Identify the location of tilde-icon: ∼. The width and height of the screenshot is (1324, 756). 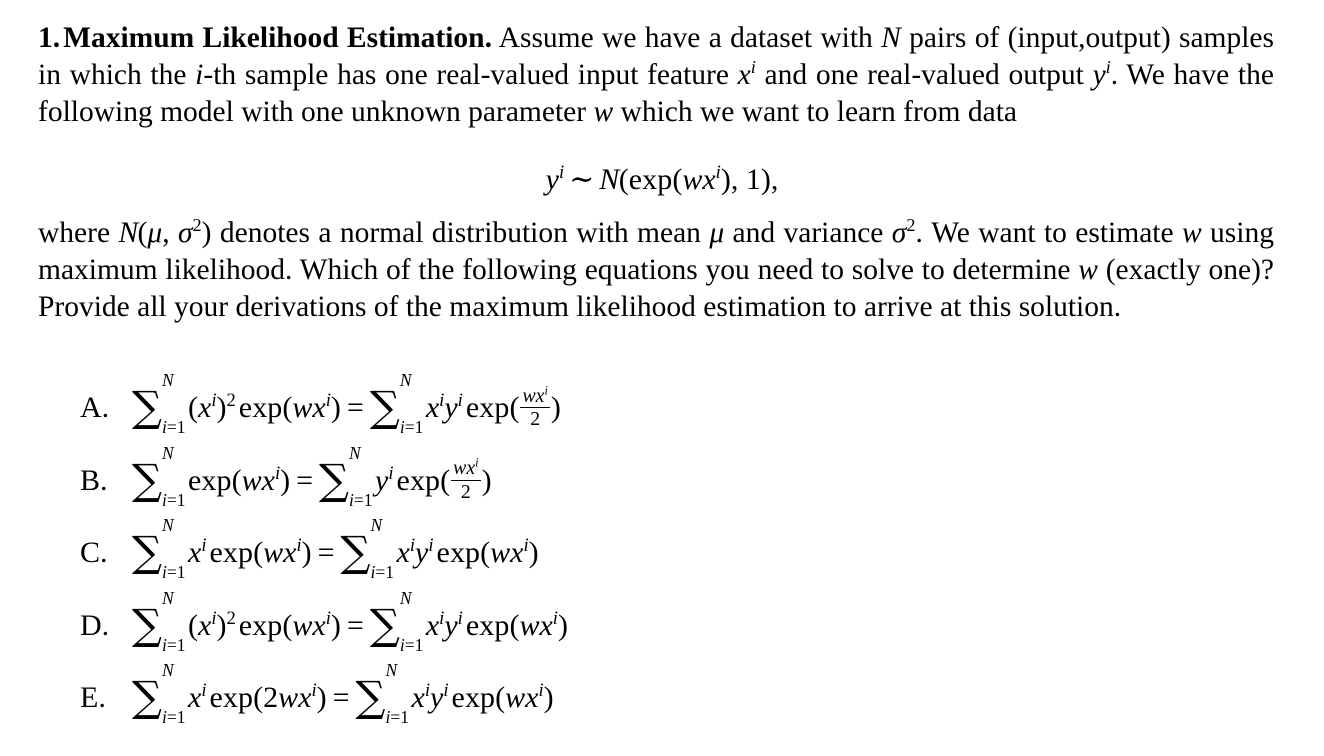
(582, 179).